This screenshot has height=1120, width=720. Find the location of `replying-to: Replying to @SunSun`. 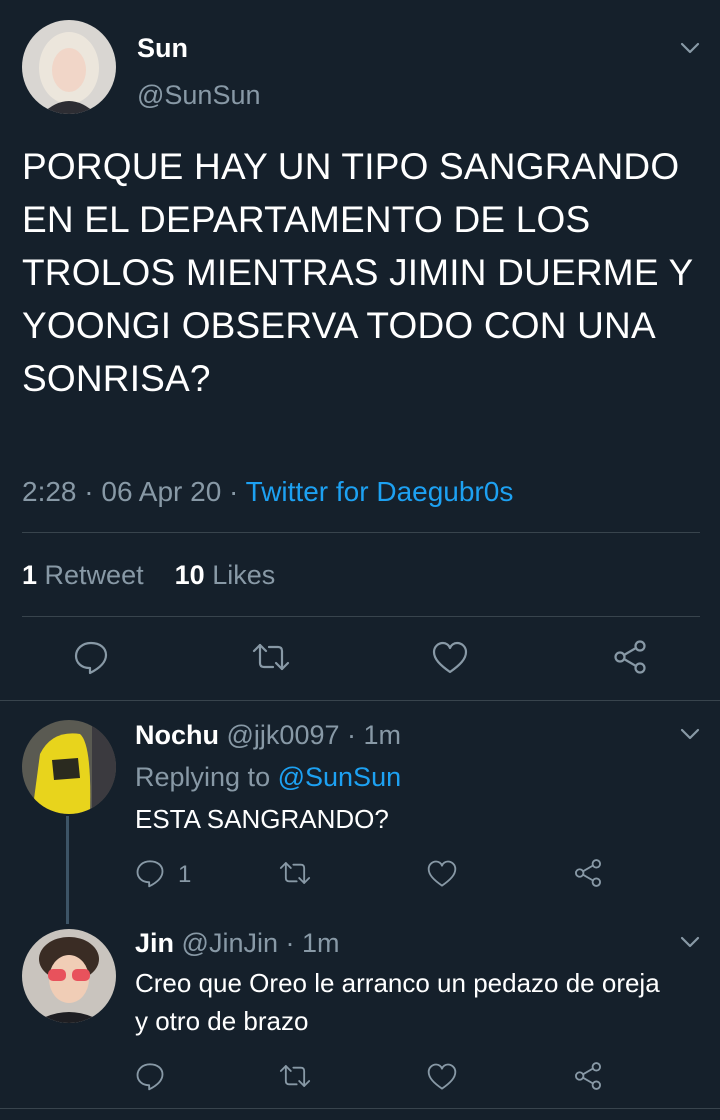

replying-to: Replying to @SunSun is located at coordinates (268, 777).